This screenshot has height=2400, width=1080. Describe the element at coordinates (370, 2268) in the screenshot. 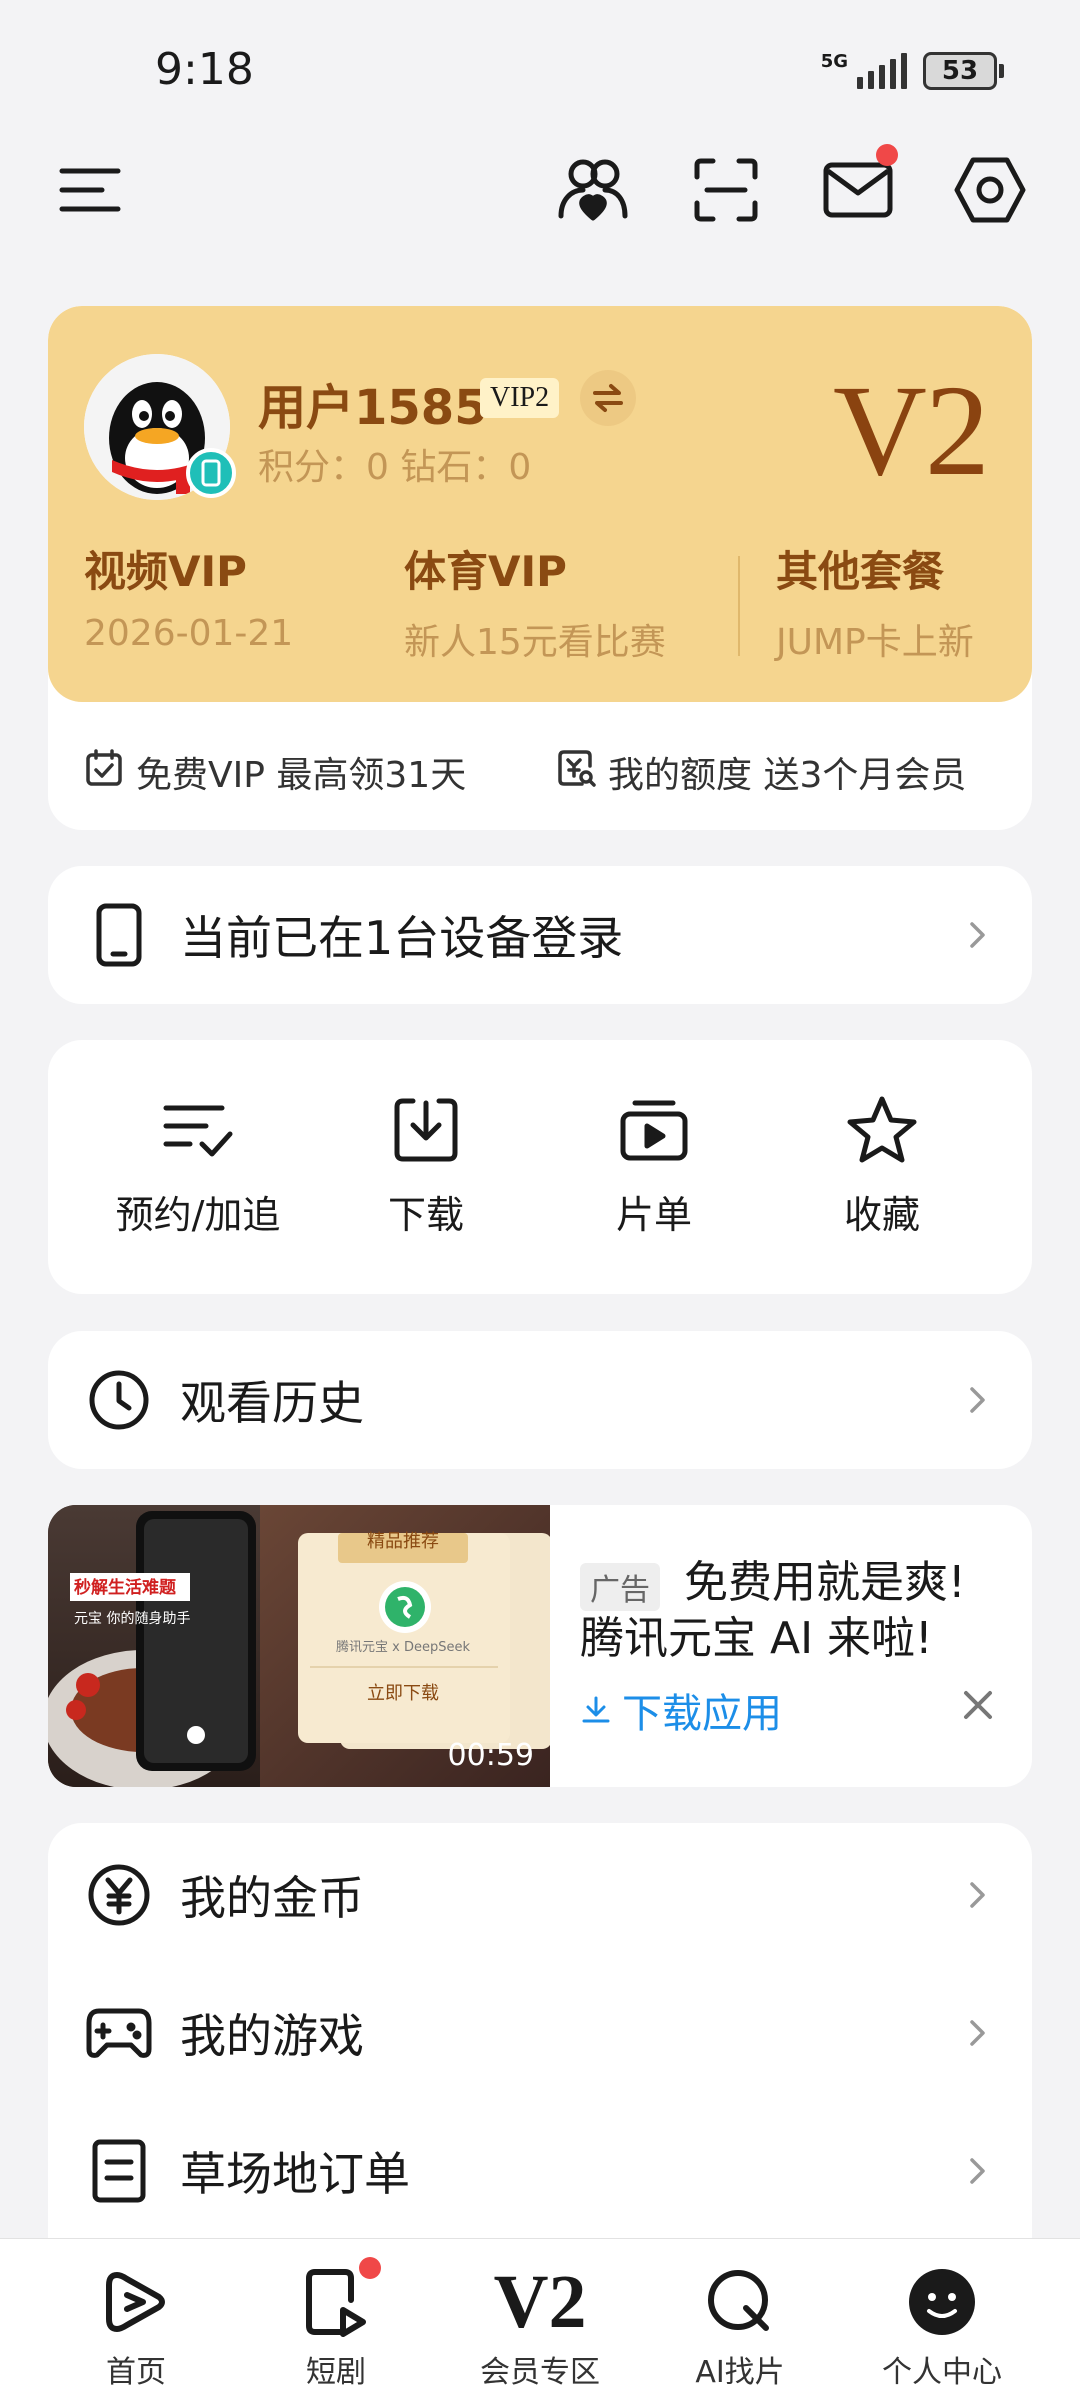

I see `short-drama-notification-dot` at that location.